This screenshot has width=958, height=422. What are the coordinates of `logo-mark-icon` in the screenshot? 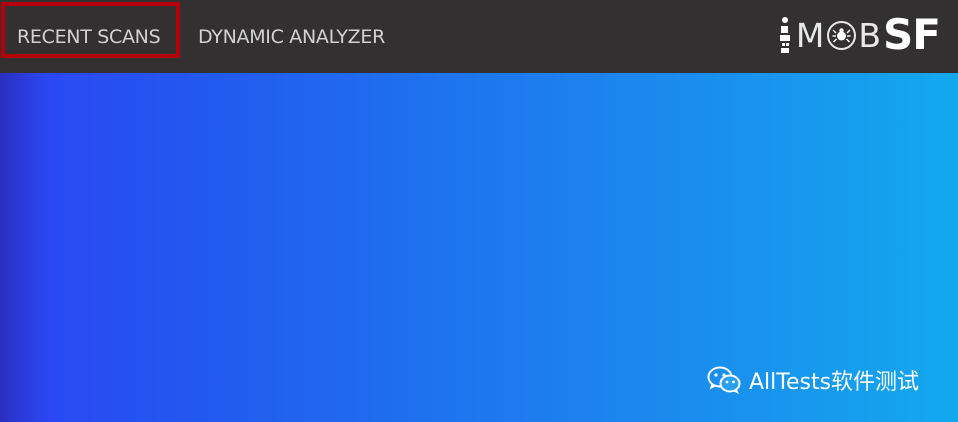 It's located at (784, 35).